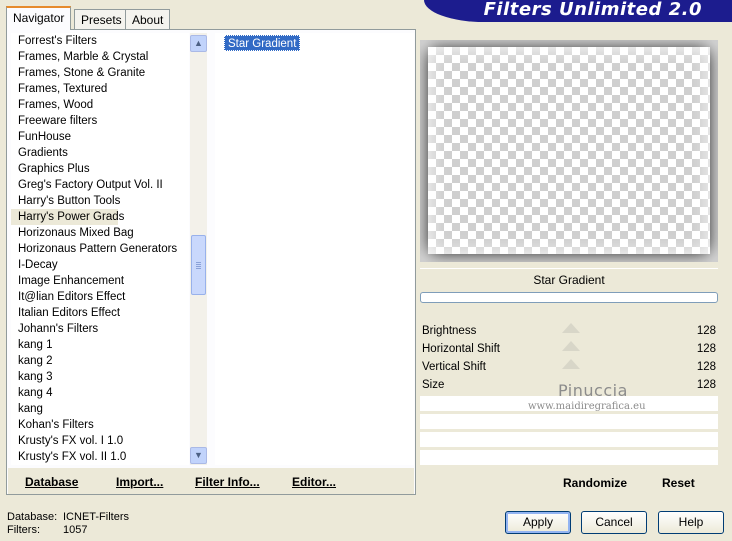 The height and width of the screenshot is (541, 732). Describe the element at coordinates (593, 390) in the screenshot. I see `watermark-name: Pinuccia` at that location.